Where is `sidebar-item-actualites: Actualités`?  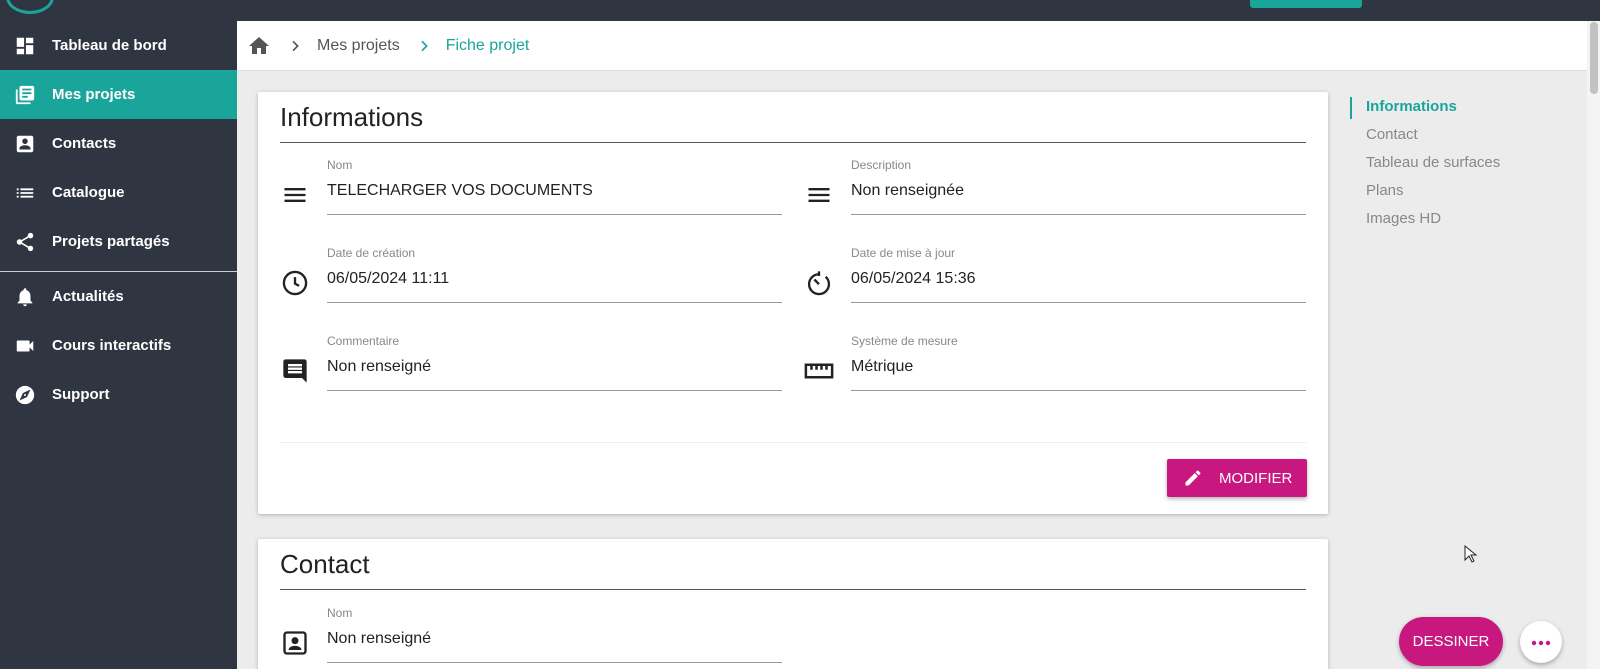 sidebar-item-actualites: Actualités is located at coordinates (118, 296).